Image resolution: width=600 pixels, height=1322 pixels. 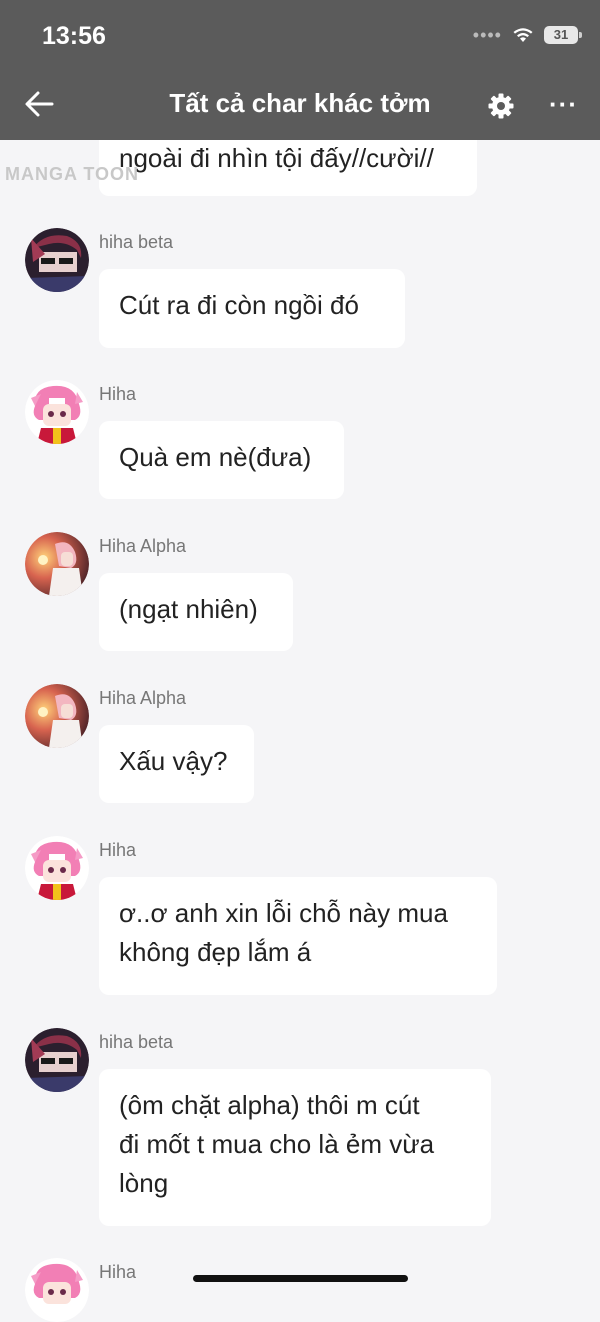 I want to click on signal-icon: ••••, so click(x=487, y=35).